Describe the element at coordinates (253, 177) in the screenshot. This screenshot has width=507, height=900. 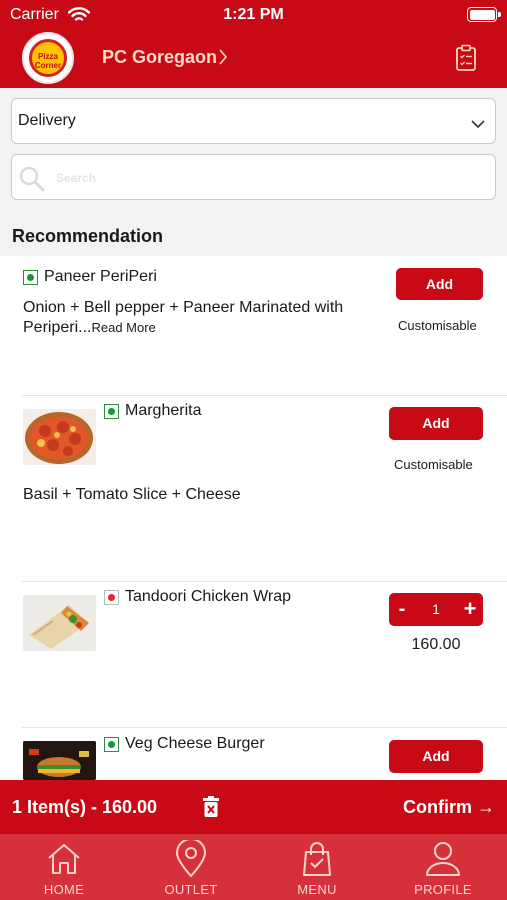
I see `search-input: Search` at that location.